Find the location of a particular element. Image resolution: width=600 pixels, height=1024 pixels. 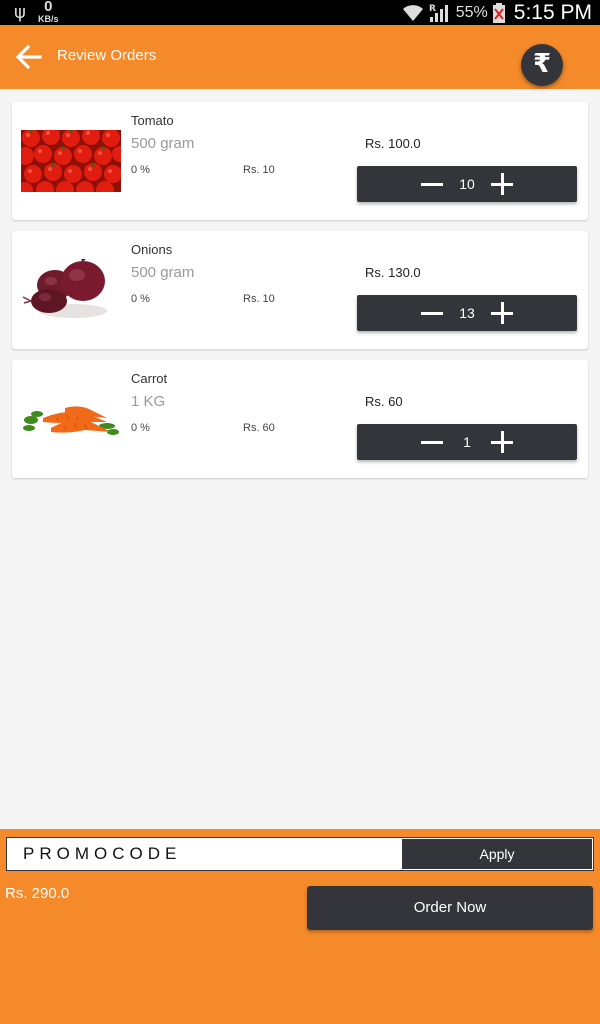

quantity-value: 1 is located at coordinates (467, 442).